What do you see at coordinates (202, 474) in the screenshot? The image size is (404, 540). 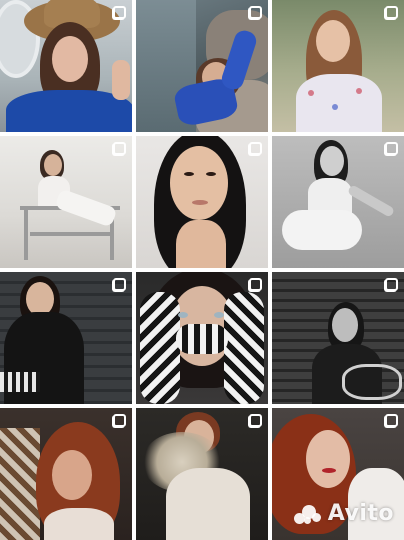 I see `photo-dried-flowers-woman` at bounding box center [202, 474].